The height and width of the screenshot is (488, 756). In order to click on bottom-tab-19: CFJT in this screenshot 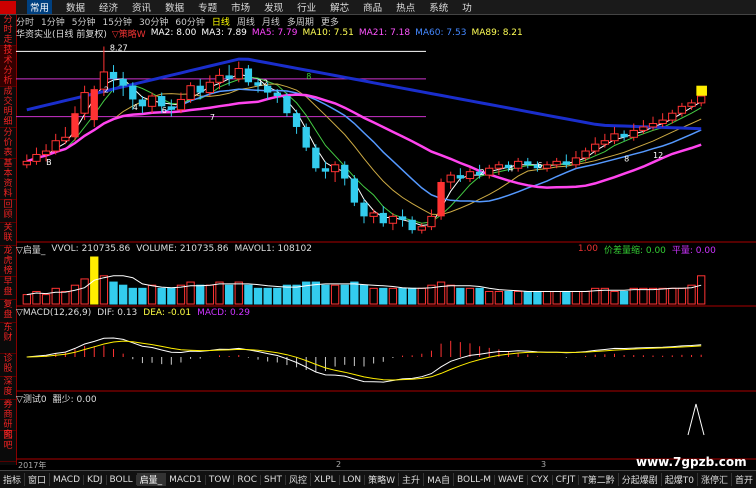, I will do `click(566, 479)`.